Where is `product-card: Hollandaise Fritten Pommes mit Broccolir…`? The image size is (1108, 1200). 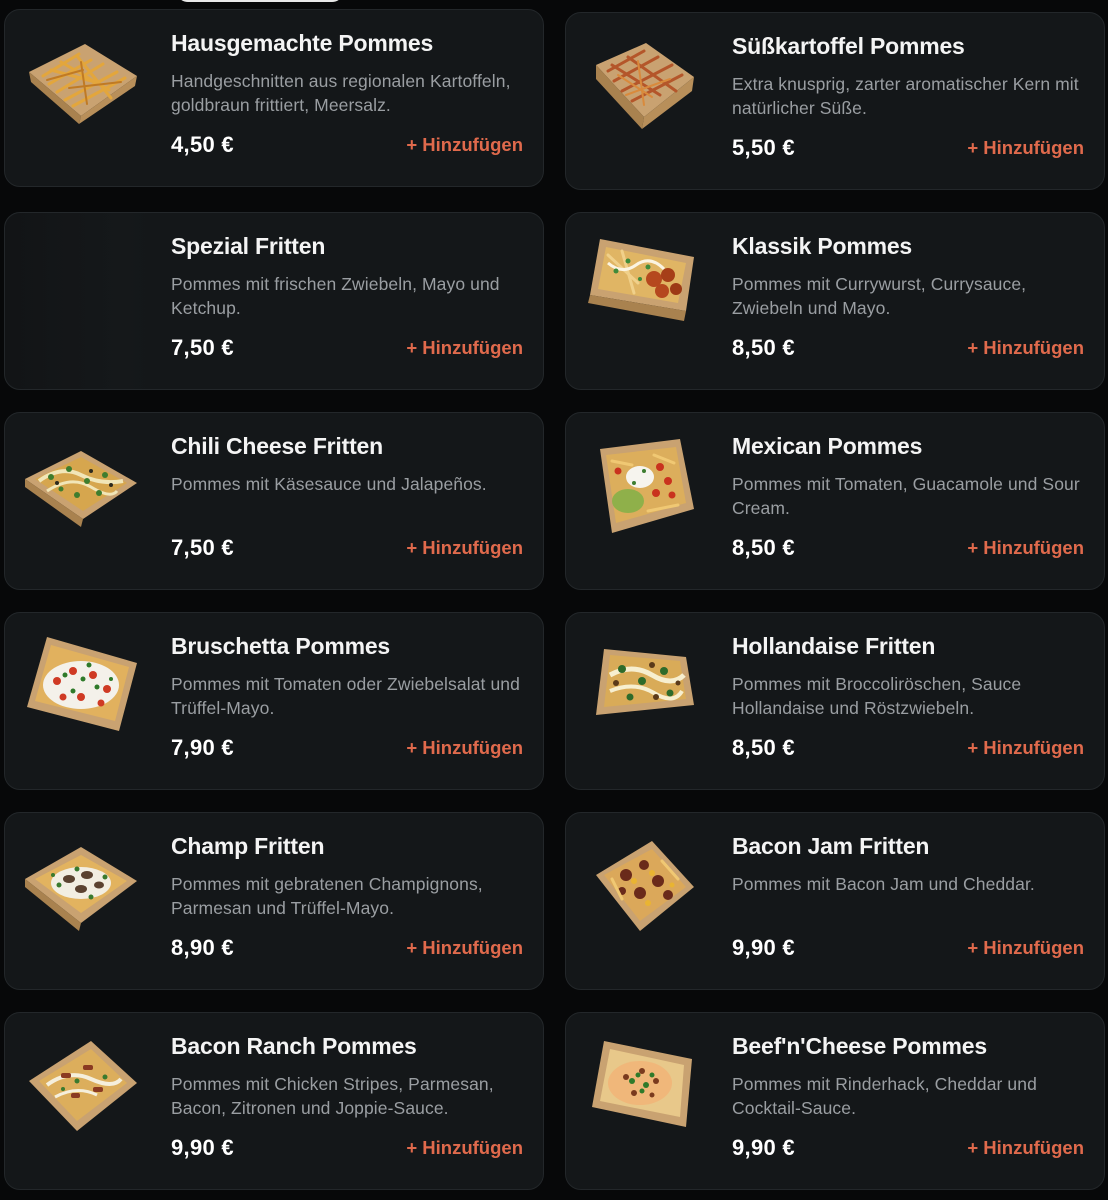
product-card: Hollandaise Fritten Pommes mit Broccolir… is located at coordinates (835, 701).